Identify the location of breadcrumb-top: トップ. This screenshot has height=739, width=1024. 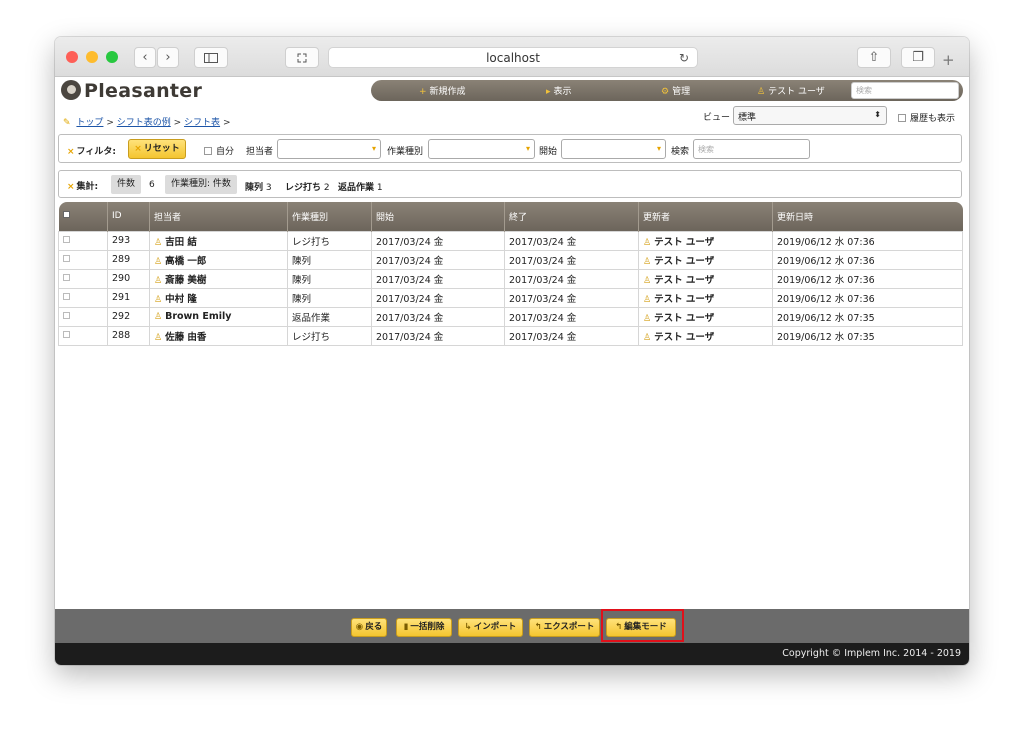
(89, 123).